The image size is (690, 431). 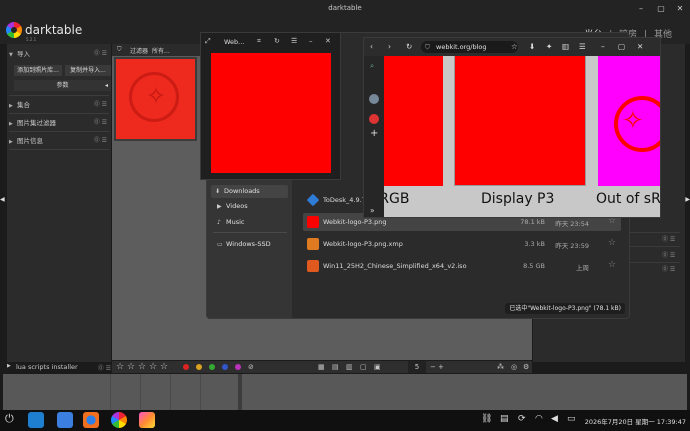 I want to click on yellow-label-icon, so click(x=199, y=367).